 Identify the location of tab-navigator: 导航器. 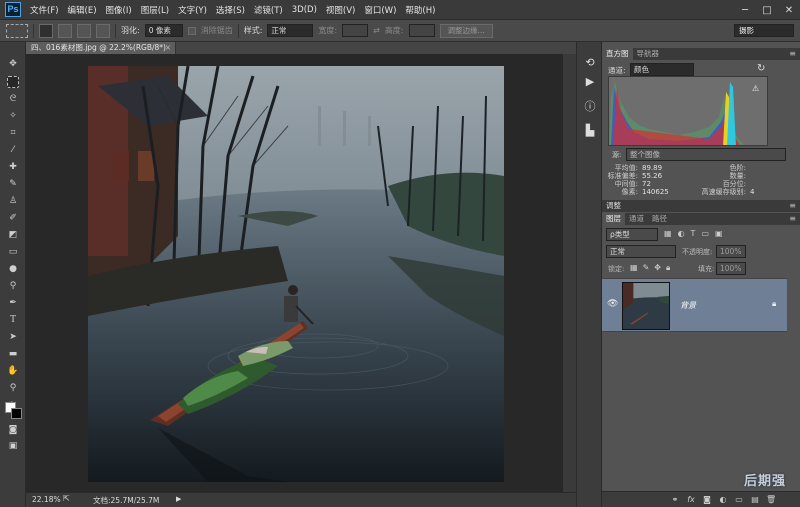
(648, 54).